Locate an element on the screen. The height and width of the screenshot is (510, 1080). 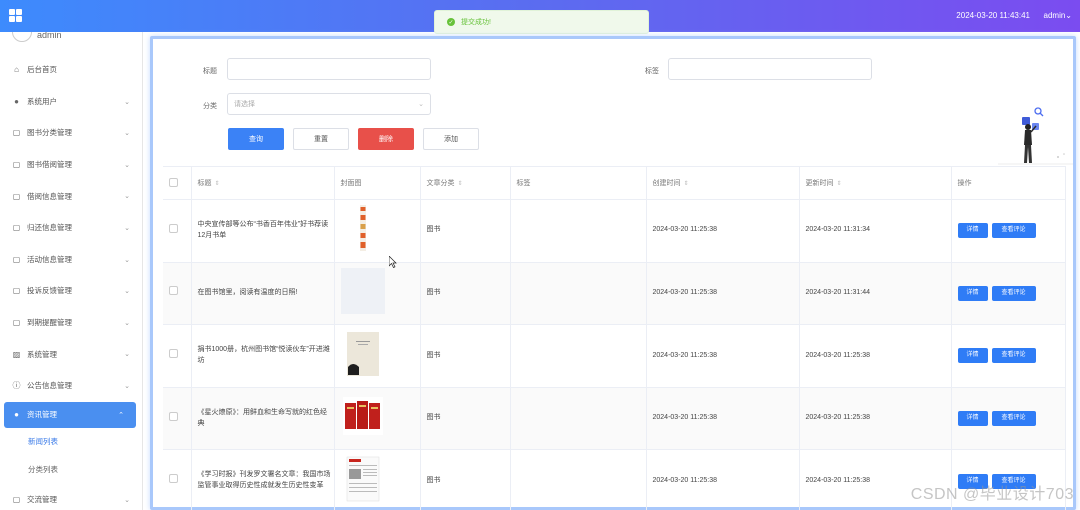
column-header-title: 标题 ⇕ is located at coordinates (263, 183).